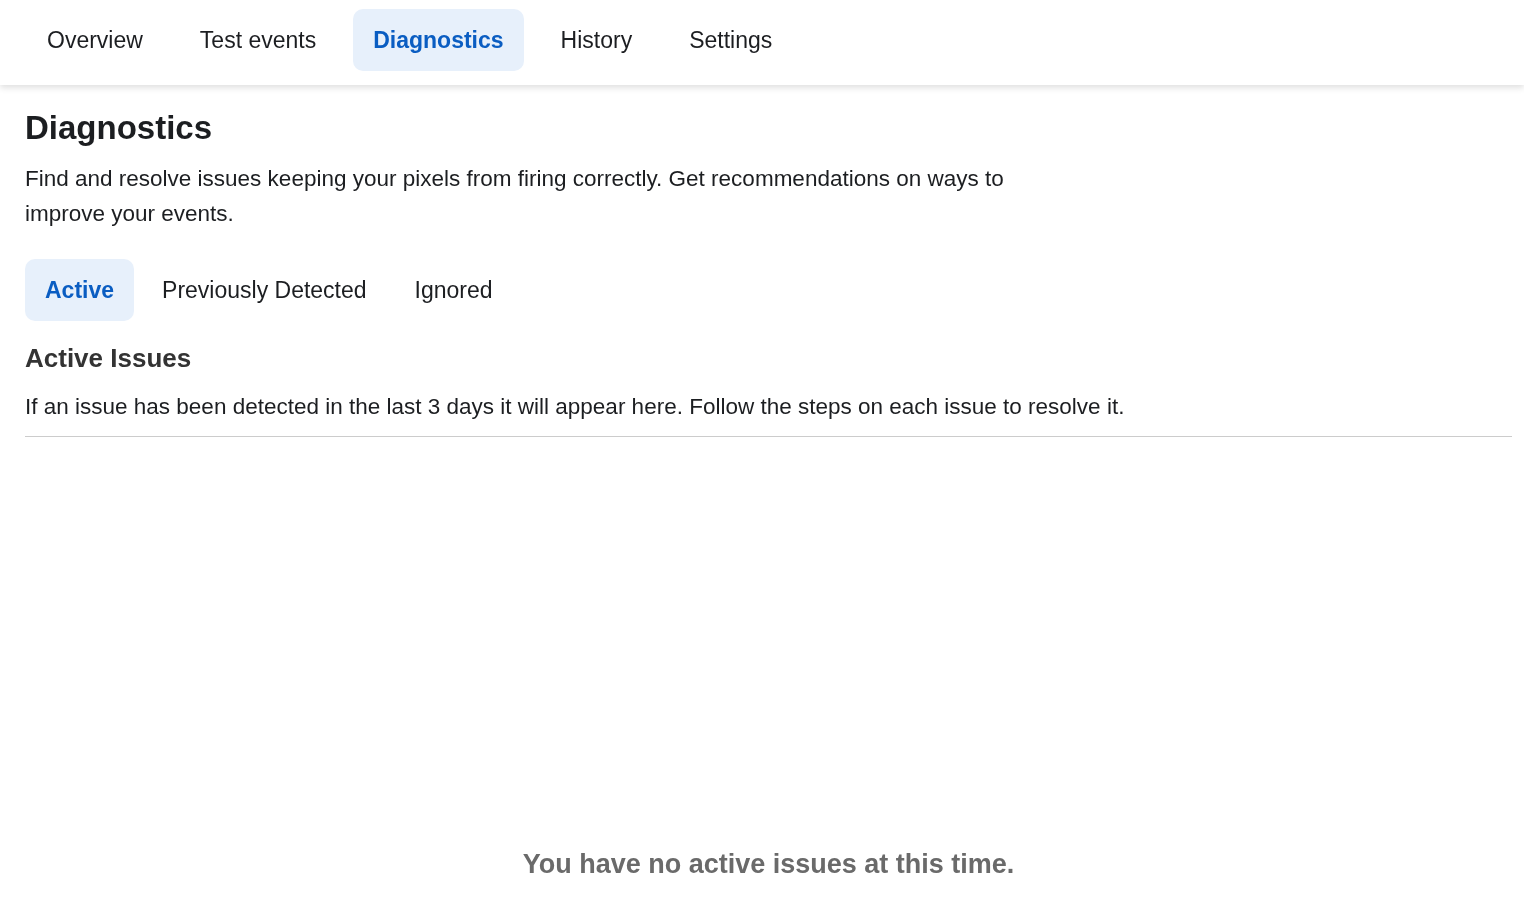 The width and height of the screenshot is (1524, 901). I want to click on page-description: Find and resolve issues keeping your pixels from firing correctly. Get recommendations on ways to improve your events., so click(515, 196).